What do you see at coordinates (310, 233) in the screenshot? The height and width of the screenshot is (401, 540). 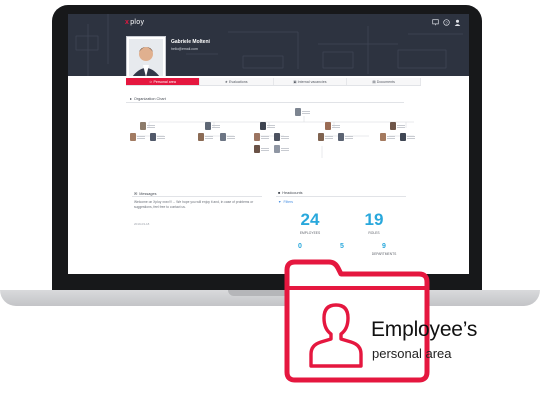 I see `employees-label: EMPLOYEES` at bounding box center [310, 233].